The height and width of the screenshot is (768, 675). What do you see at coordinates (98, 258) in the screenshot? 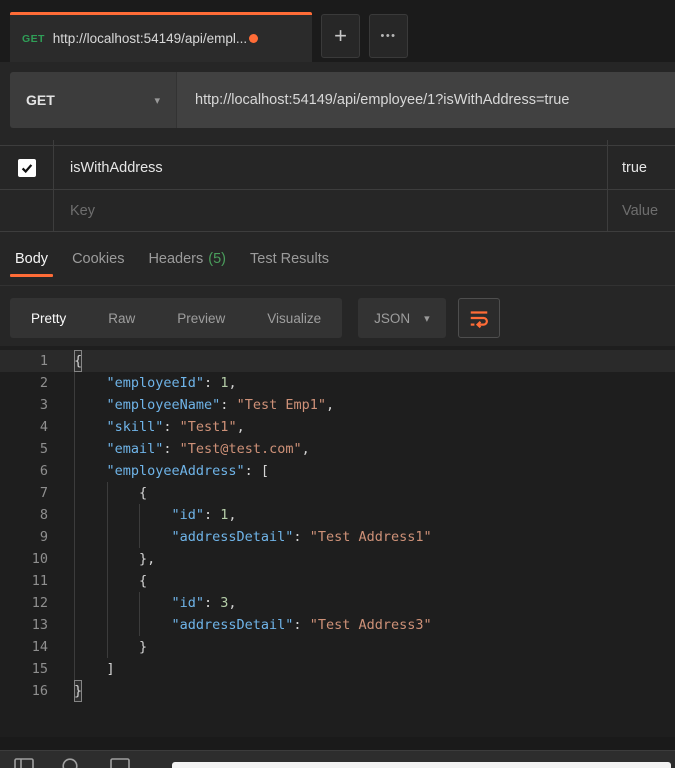
I see `tab-cookies: Cookies` at bounding box center [98, 258].